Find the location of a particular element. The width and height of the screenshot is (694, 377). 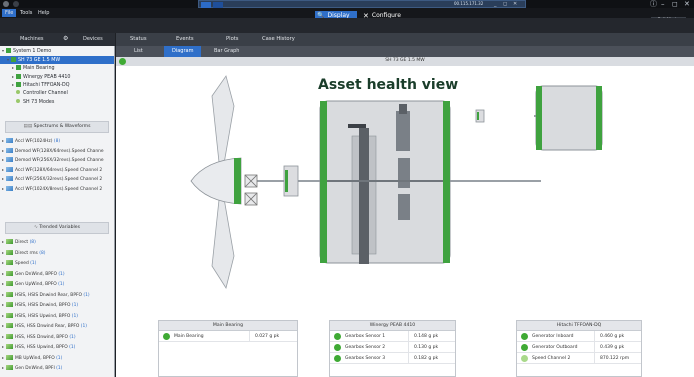

column-divider is located at coordinates (408, 347).